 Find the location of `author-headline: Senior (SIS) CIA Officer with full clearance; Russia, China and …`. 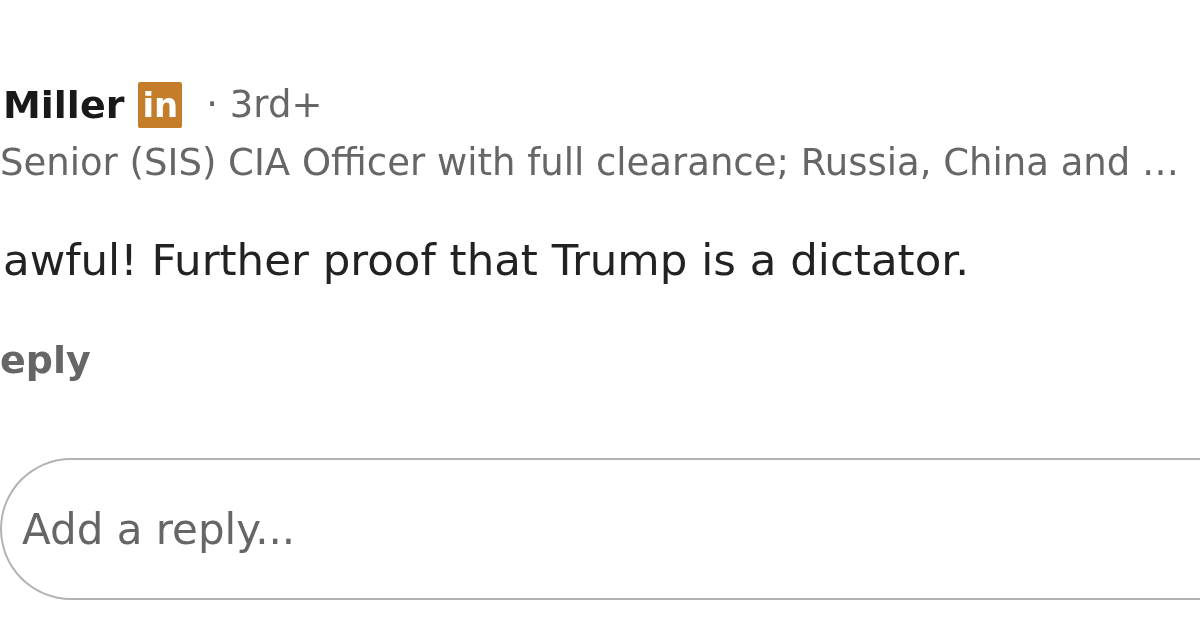

author-headline: Senior (SIS) CIA Officer with full clearance; Russia, China and … is located at coordinates (590, 163).